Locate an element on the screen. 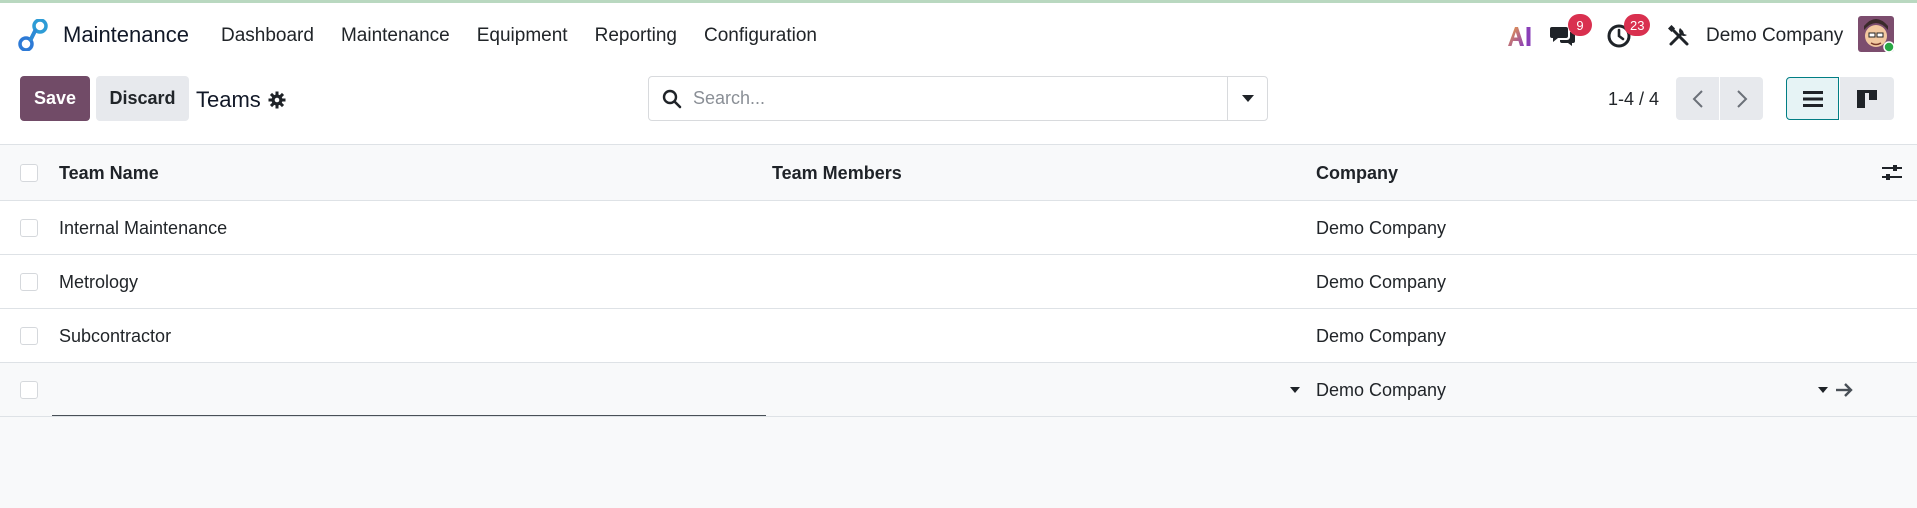  tools-icon is located at coordinates (1679, 35).